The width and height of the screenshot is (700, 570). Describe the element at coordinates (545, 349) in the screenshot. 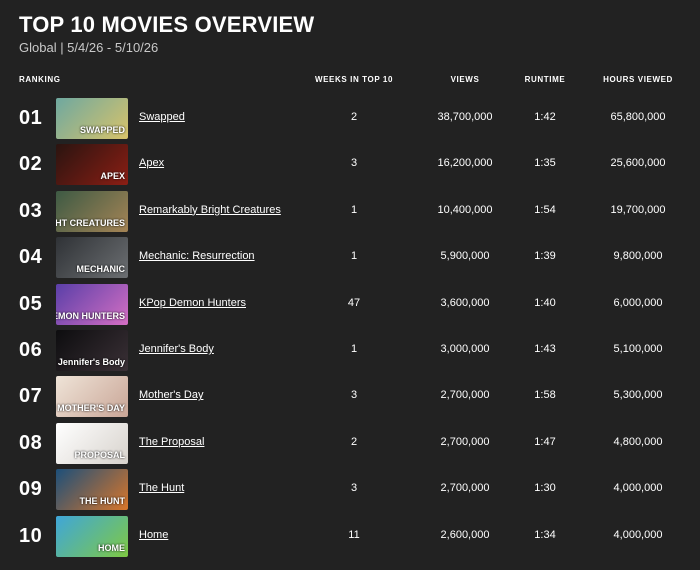

I see `runtime-value: 1:43` at that location.